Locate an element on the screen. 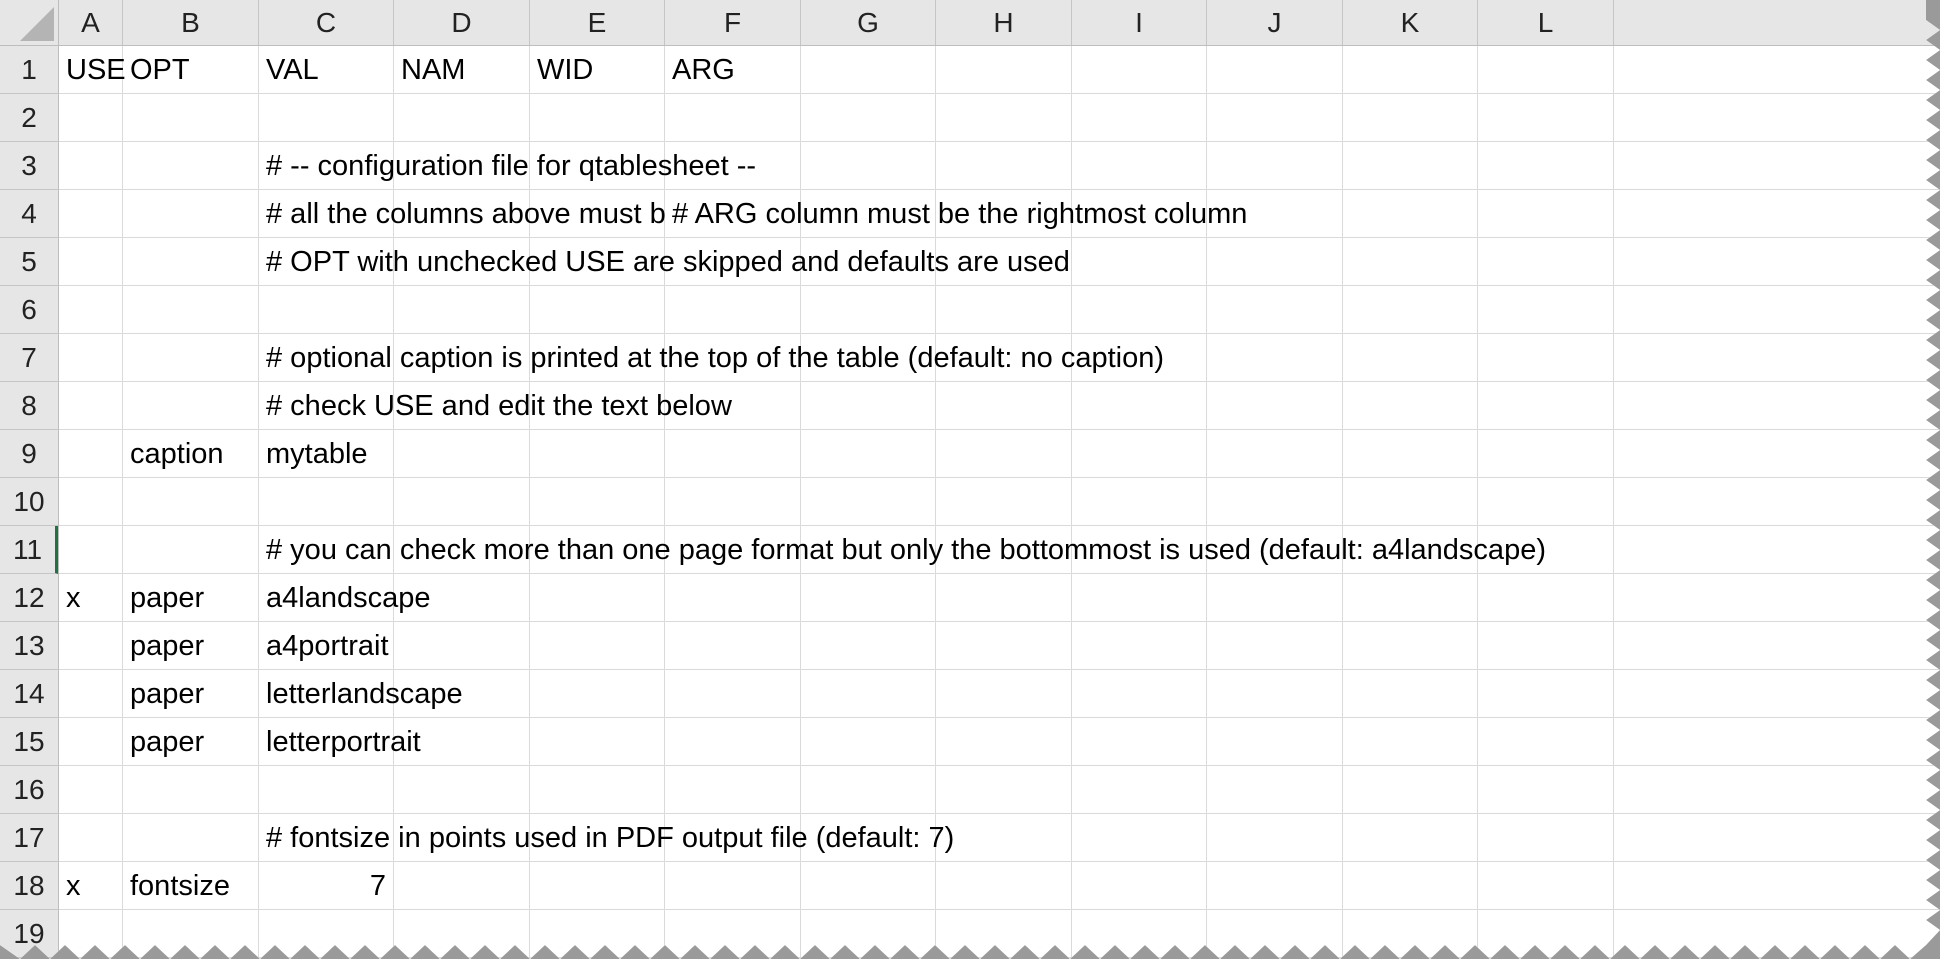 This screenshot has height=959, width=1940. row-header-7: 7 is located at coordinates (29, 358).